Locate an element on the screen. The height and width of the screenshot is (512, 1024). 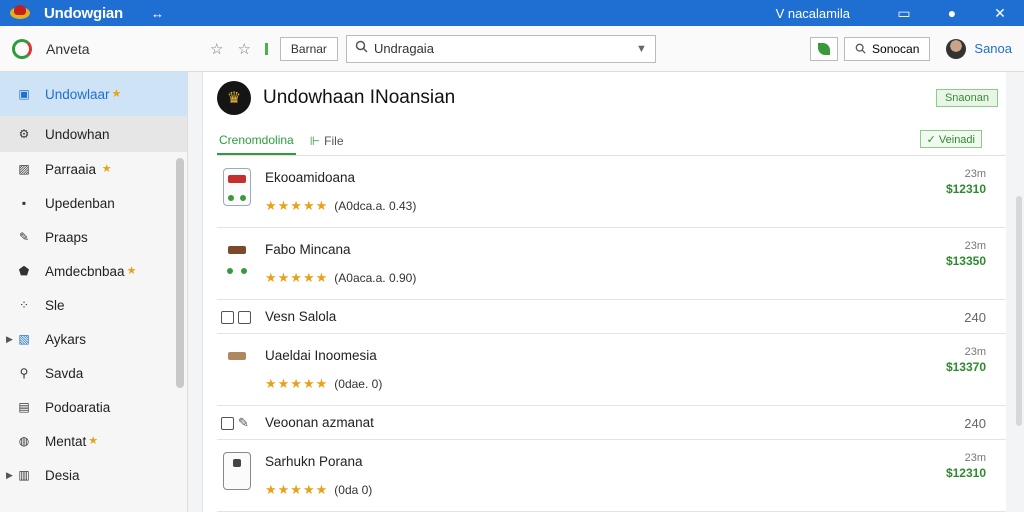
gear-icon: ⚙ is located at coordinates (24, 134).